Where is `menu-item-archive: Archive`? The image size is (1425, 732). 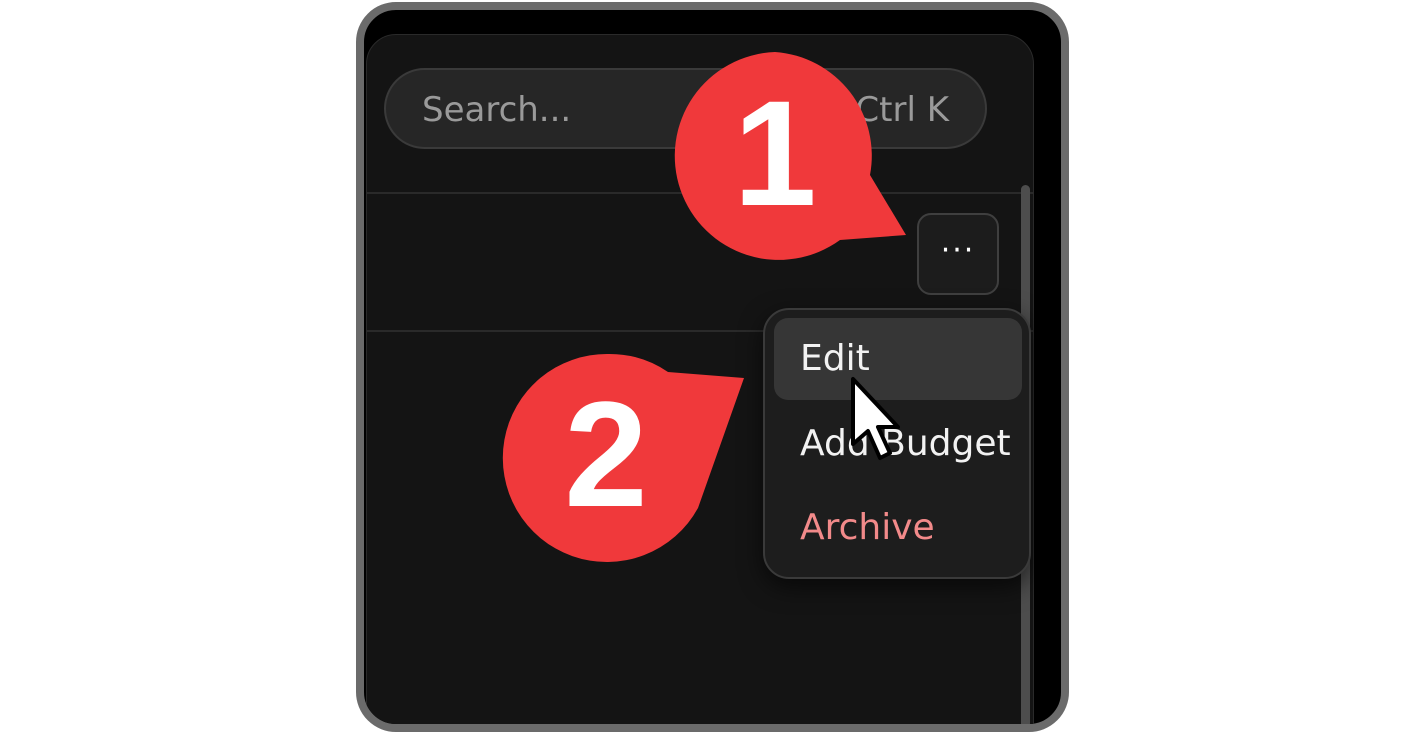 menu-item-archive: Archive is located at coordinates (898, 528).